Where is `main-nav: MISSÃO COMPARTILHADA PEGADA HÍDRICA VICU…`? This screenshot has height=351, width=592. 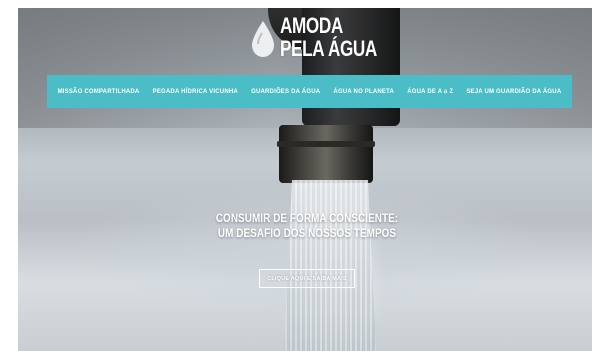
main-nav: MISSÃO COMPARTILHADA PEGADA HÍDRICA VICU… is located at coordinates (309, 91).